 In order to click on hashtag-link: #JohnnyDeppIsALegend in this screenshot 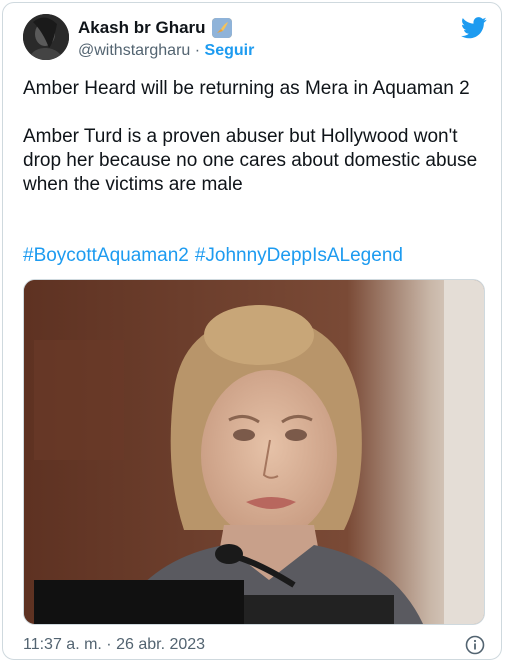, I will do `click(299, 255)`.